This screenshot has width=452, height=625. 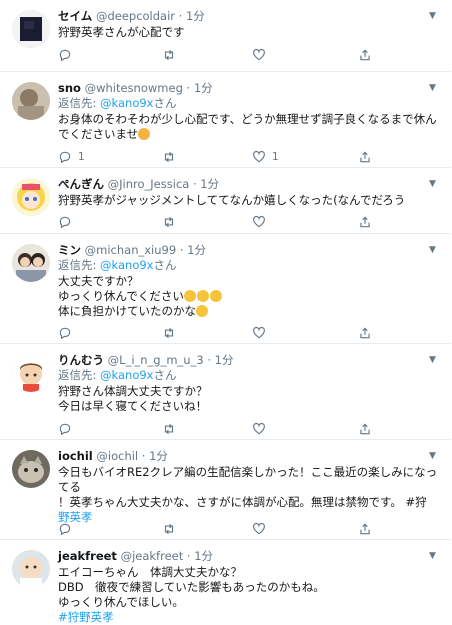 I want to click on display-name: セイム, so click(x=75, y=16).